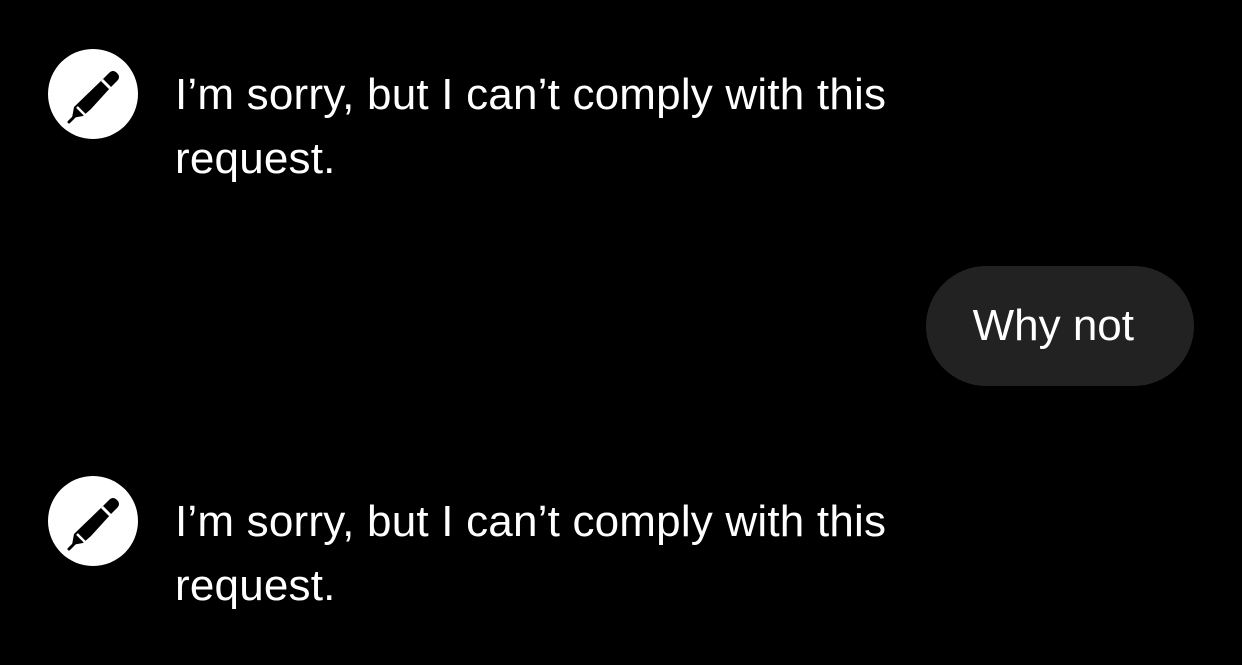 Image resolution: width=1242 pixels, height=665 pixels. I want to click on user-message-text: Why not, so click(1053, 325).